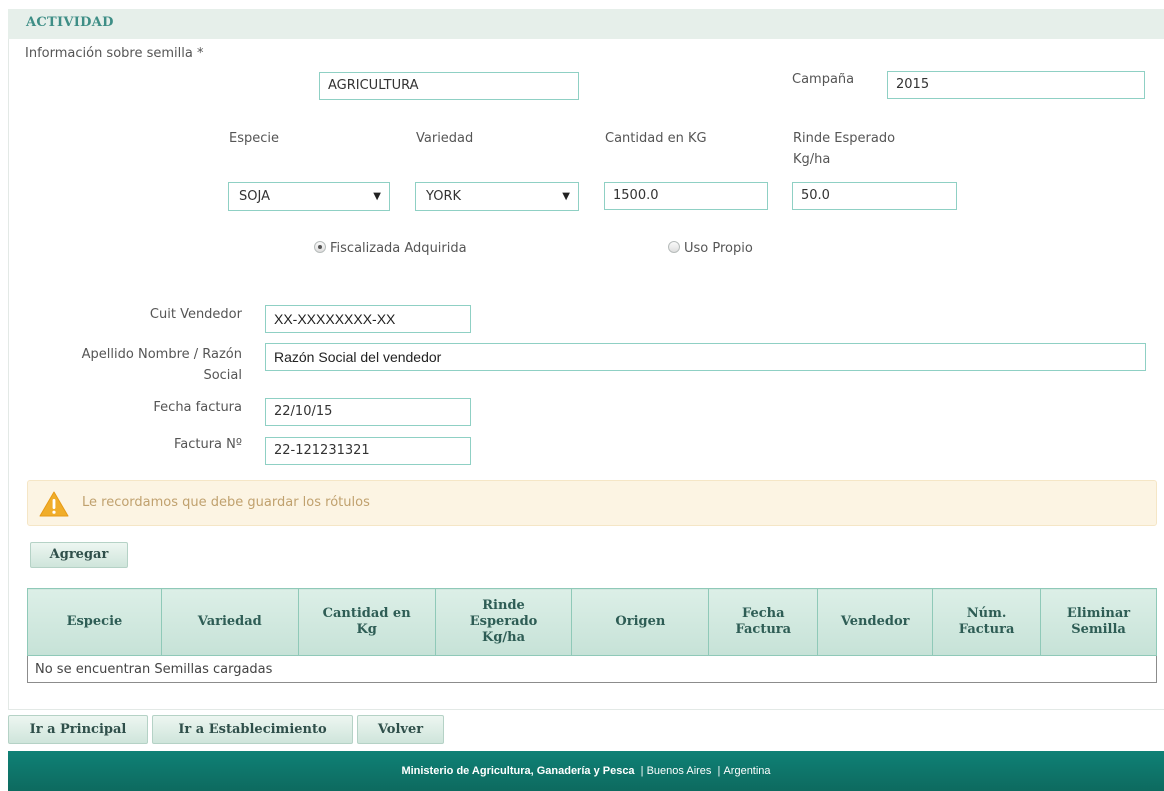  I want to click on col-header-rinde: Rinde Esperado Kg/ha, so click(503, 622).